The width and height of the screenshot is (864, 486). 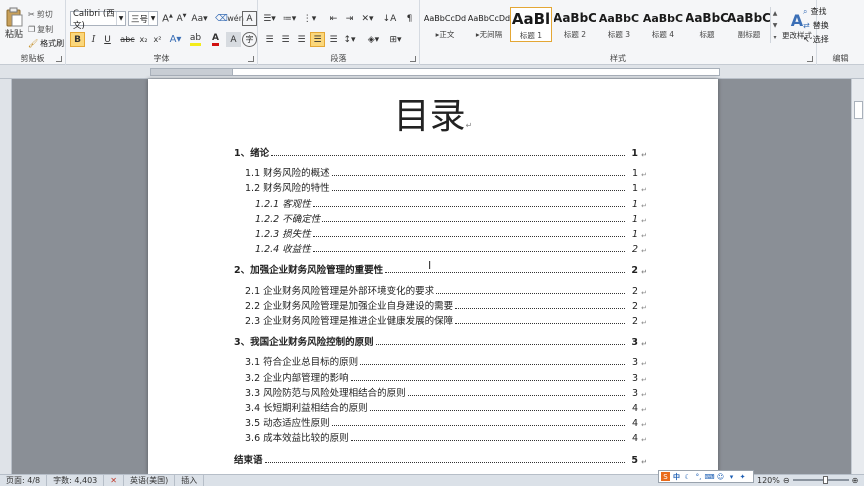 I want to click on expand-gallery-icon: ▾, so click(x=774, y=37).